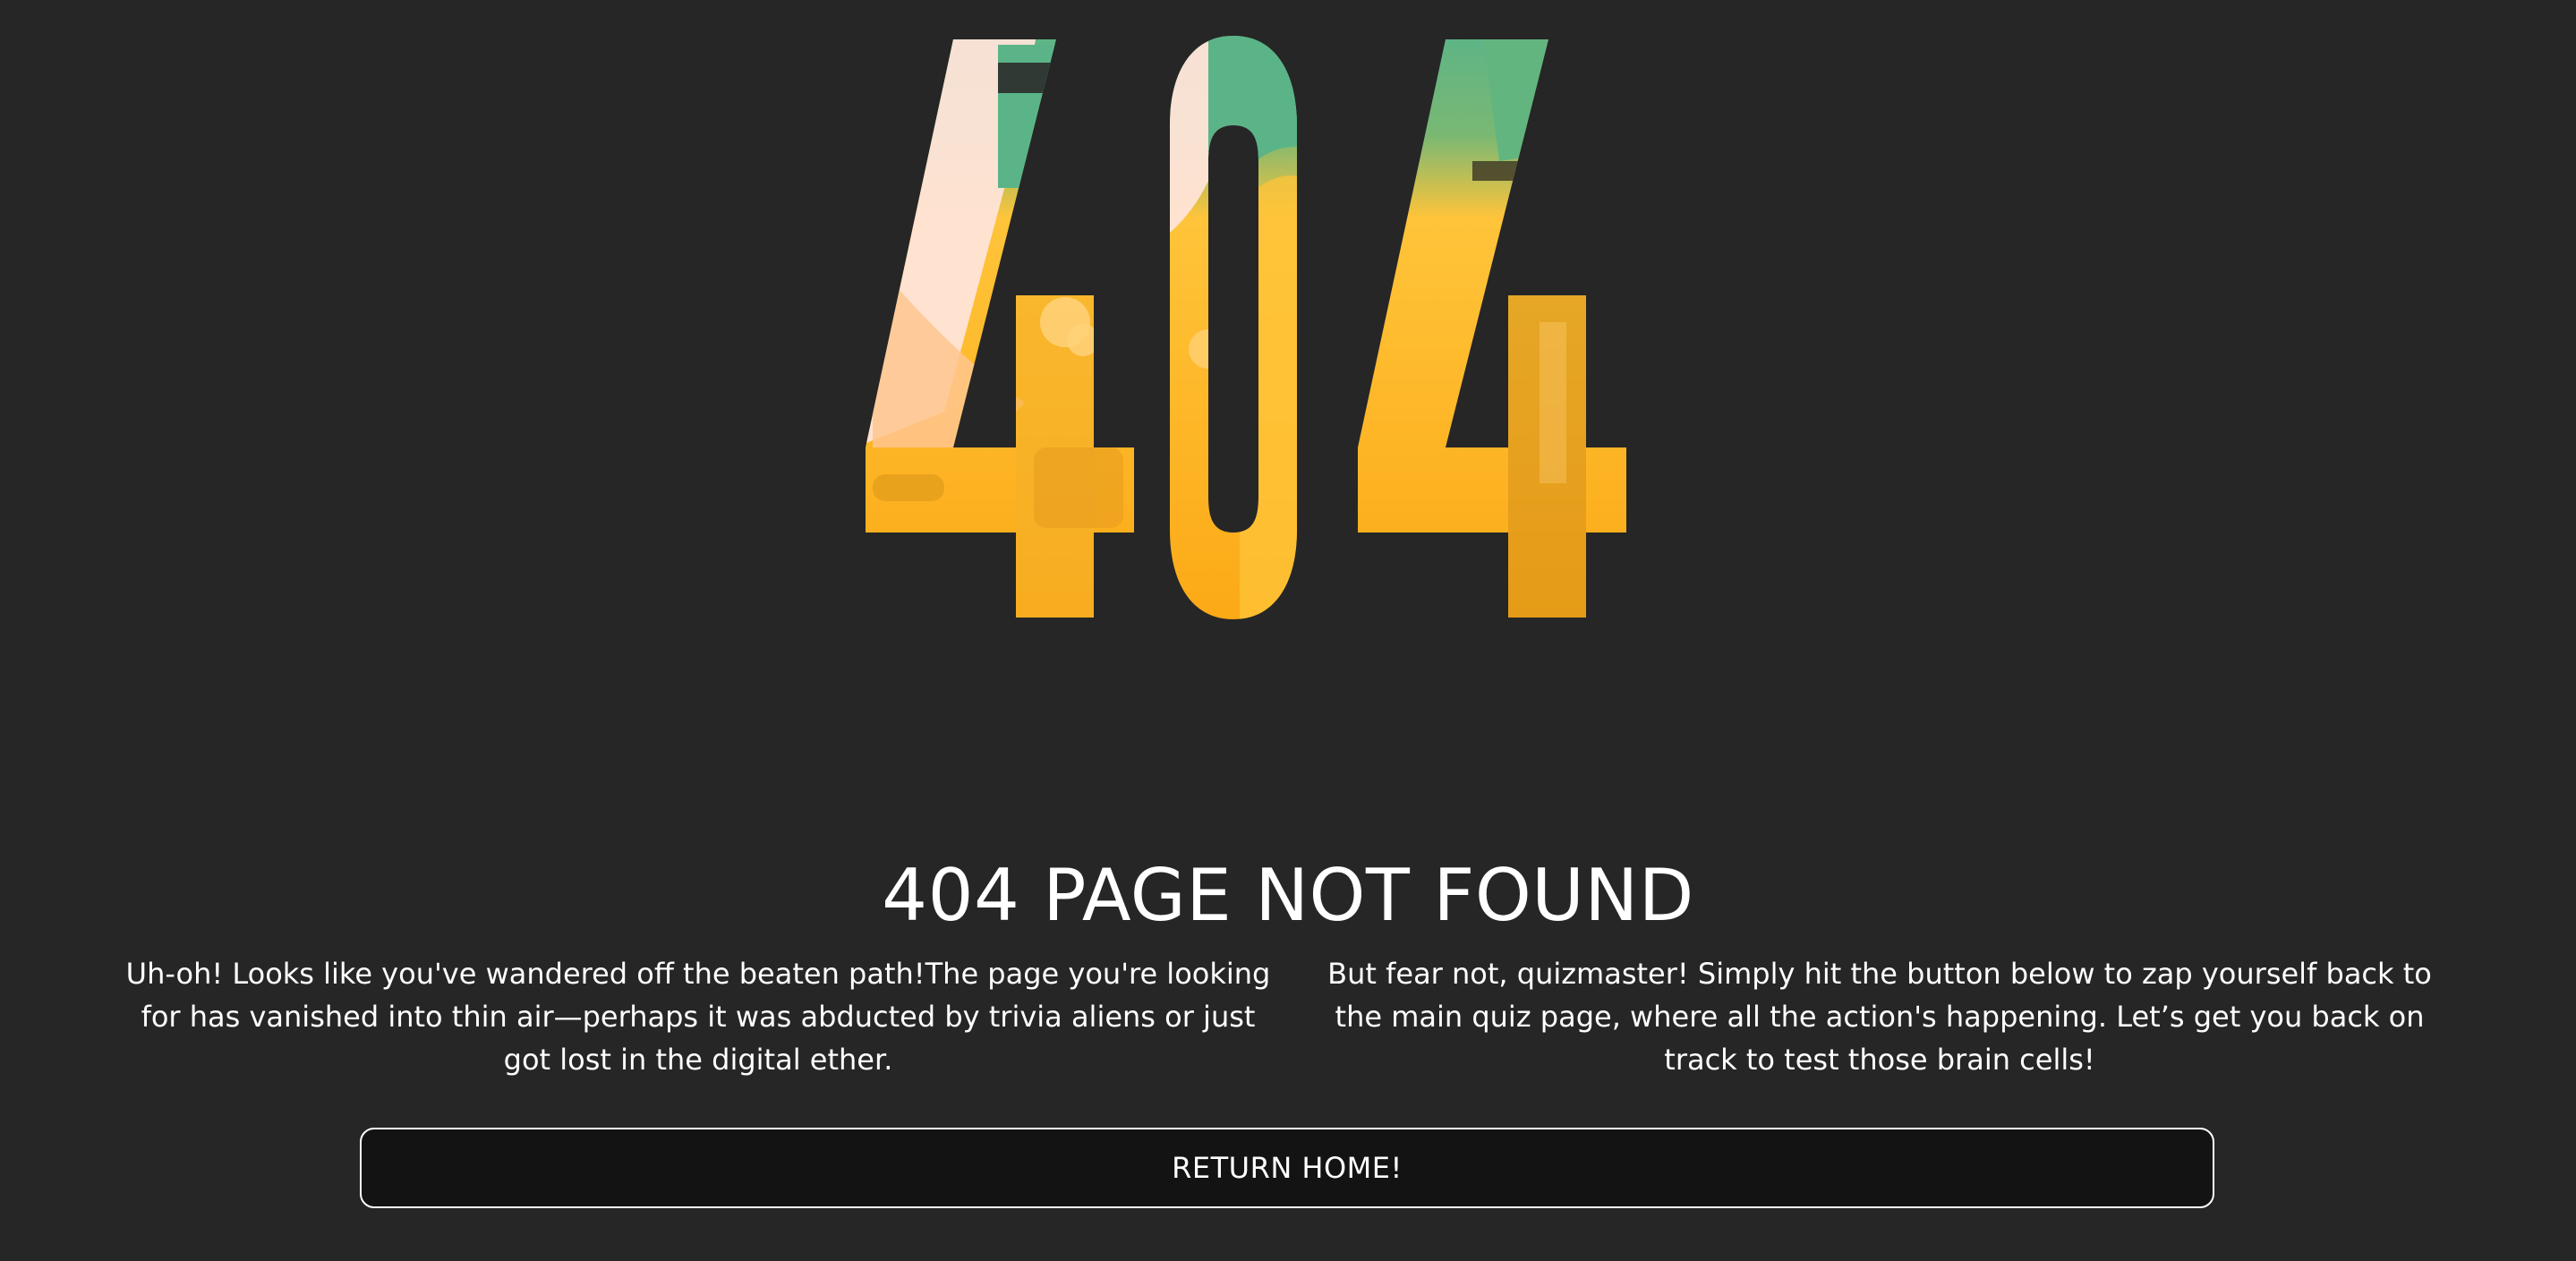 This screenshot has width=2576, height=1261. What do you see at coordinates (1287, 1168) in the screenshot?
I see `return-home-button: RETURN HOME!` at bounding box center [1287, 1168].